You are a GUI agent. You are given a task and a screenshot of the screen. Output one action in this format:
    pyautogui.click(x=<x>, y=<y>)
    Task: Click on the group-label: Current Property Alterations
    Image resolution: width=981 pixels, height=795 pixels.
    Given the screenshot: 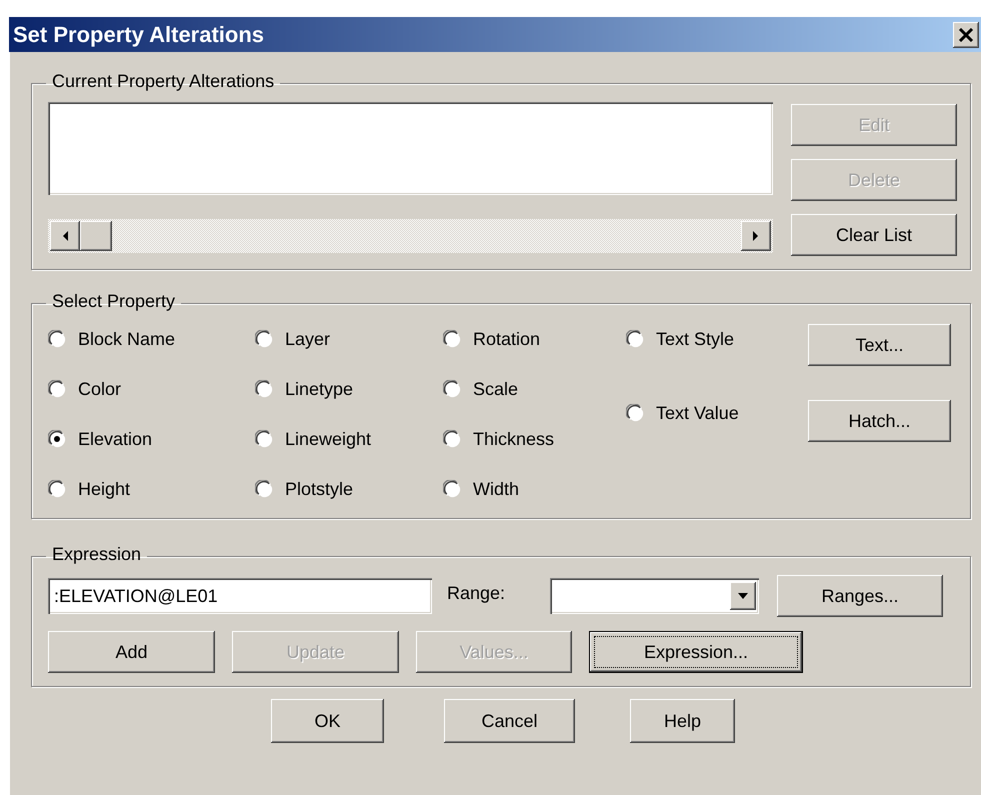 What is the action you would take?
    pyautogui.click(x=163, y=81)
    